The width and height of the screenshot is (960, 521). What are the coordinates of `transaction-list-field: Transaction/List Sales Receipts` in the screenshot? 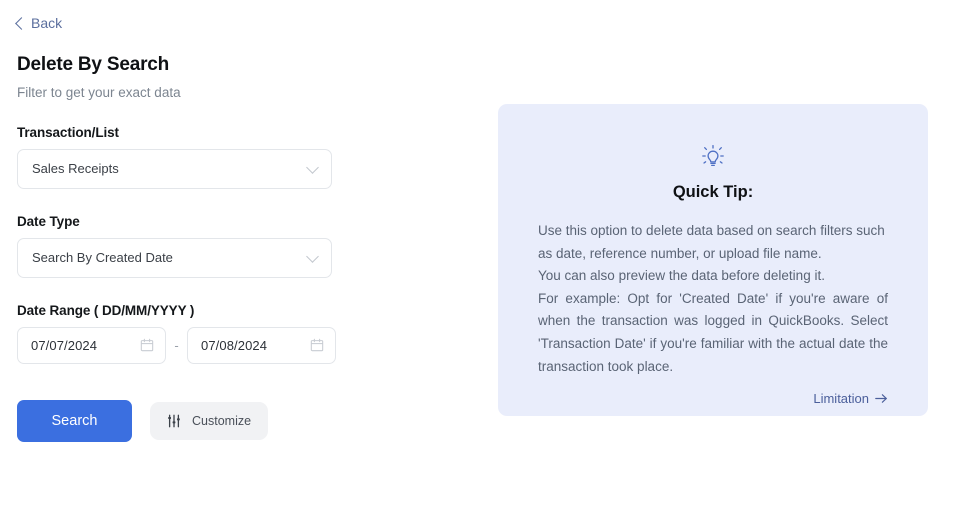 It's located at (248, 157).